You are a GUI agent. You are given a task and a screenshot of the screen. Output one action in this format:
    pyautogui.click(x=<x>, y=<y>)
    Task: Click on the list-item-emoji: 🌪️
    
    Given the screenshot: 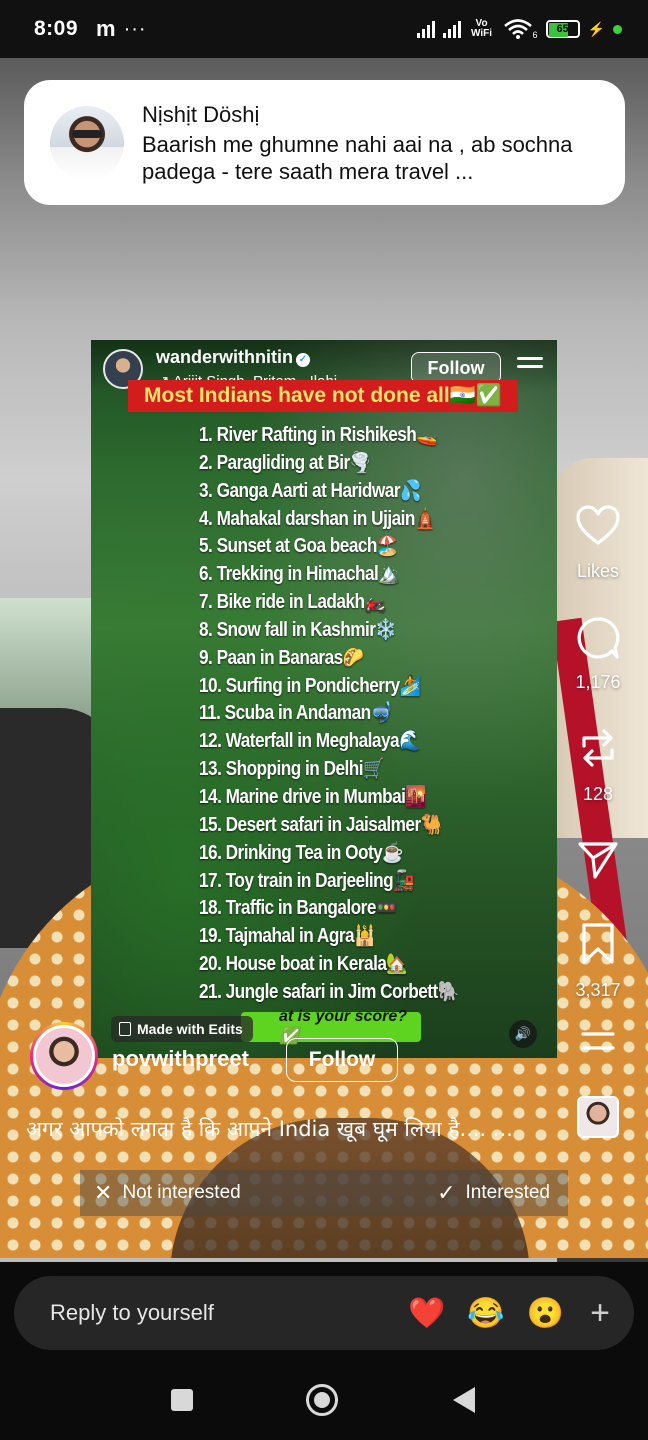 What is the action you would take?
    pyautogui.click(x=360, y=462)
    